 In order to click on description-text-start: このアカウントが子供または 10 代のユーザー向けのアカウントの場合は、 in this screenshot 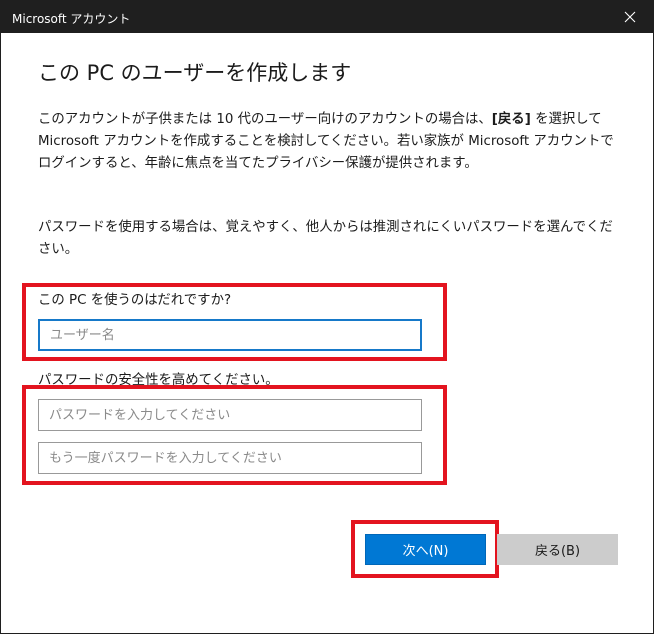, I will do `click(265, 119)`.